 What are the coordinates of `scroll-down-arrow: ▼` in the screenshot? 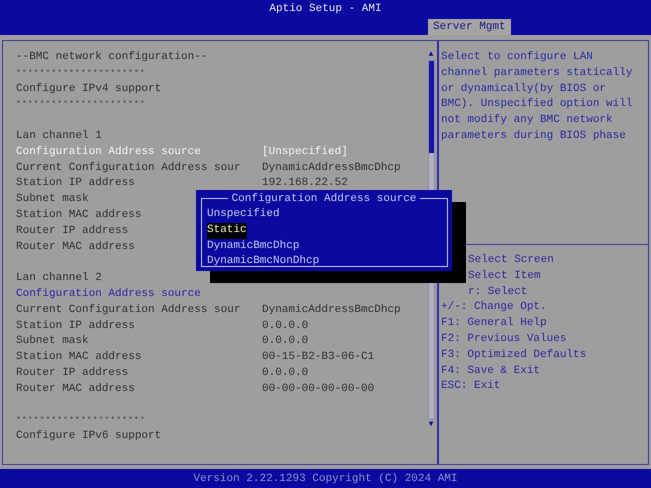 It's located at (431, 425).